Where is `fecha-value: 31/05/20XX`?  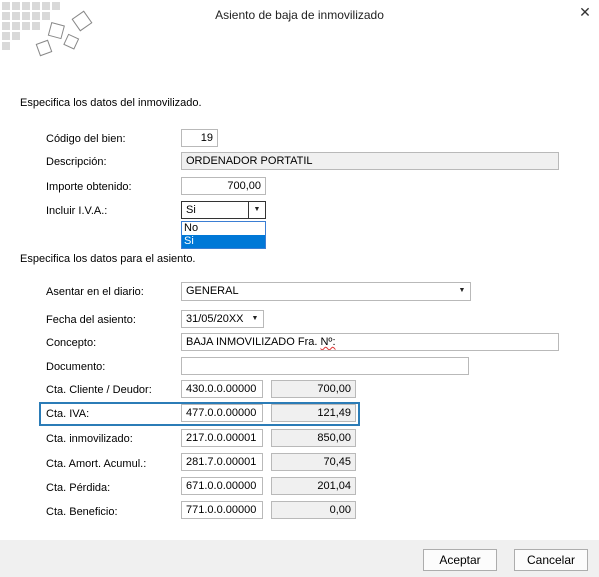
fecha-value: 31/05/20XX is located at coordinates (215, 319).